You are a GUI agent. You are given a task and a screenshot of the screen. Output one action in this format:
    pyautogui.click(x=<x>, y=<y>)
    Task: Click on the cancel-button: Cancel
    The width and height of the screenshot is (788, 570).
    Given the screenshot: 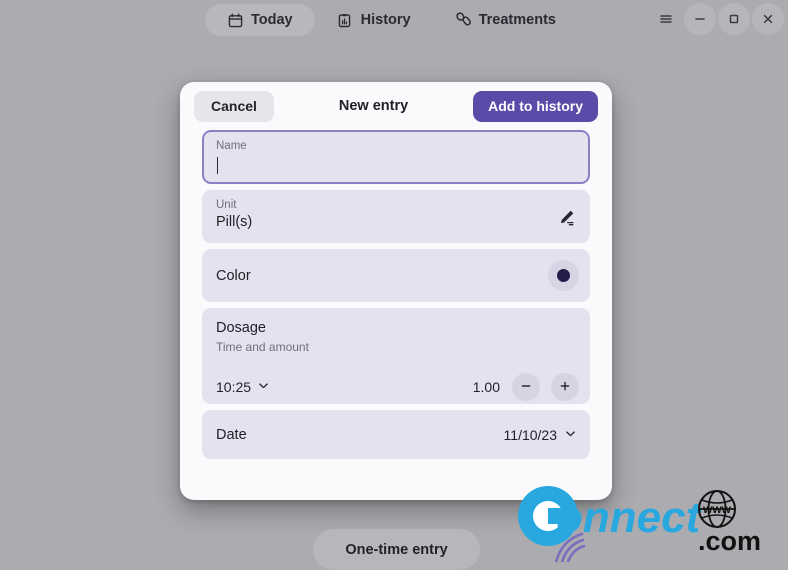 What is the action you would take?
    pyautogui.click(x=234, y=106)
    